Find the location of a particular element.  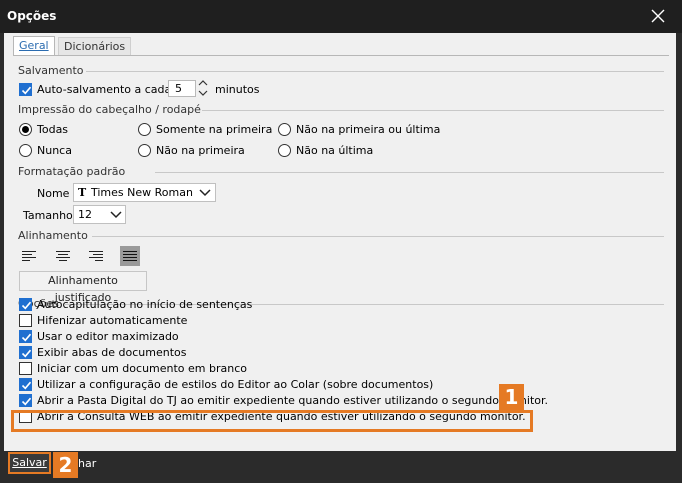

cancel-button: har is located at coordinates (87, 463).